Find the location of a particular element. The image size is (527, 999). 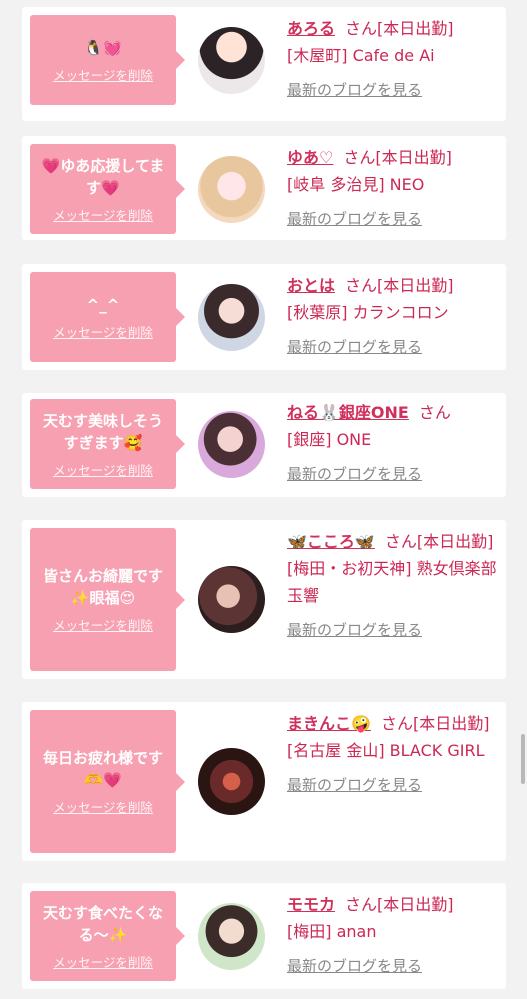

message-text: 皆さんお綺麗です✨眼福😍 is located at coordinates (102, 587).